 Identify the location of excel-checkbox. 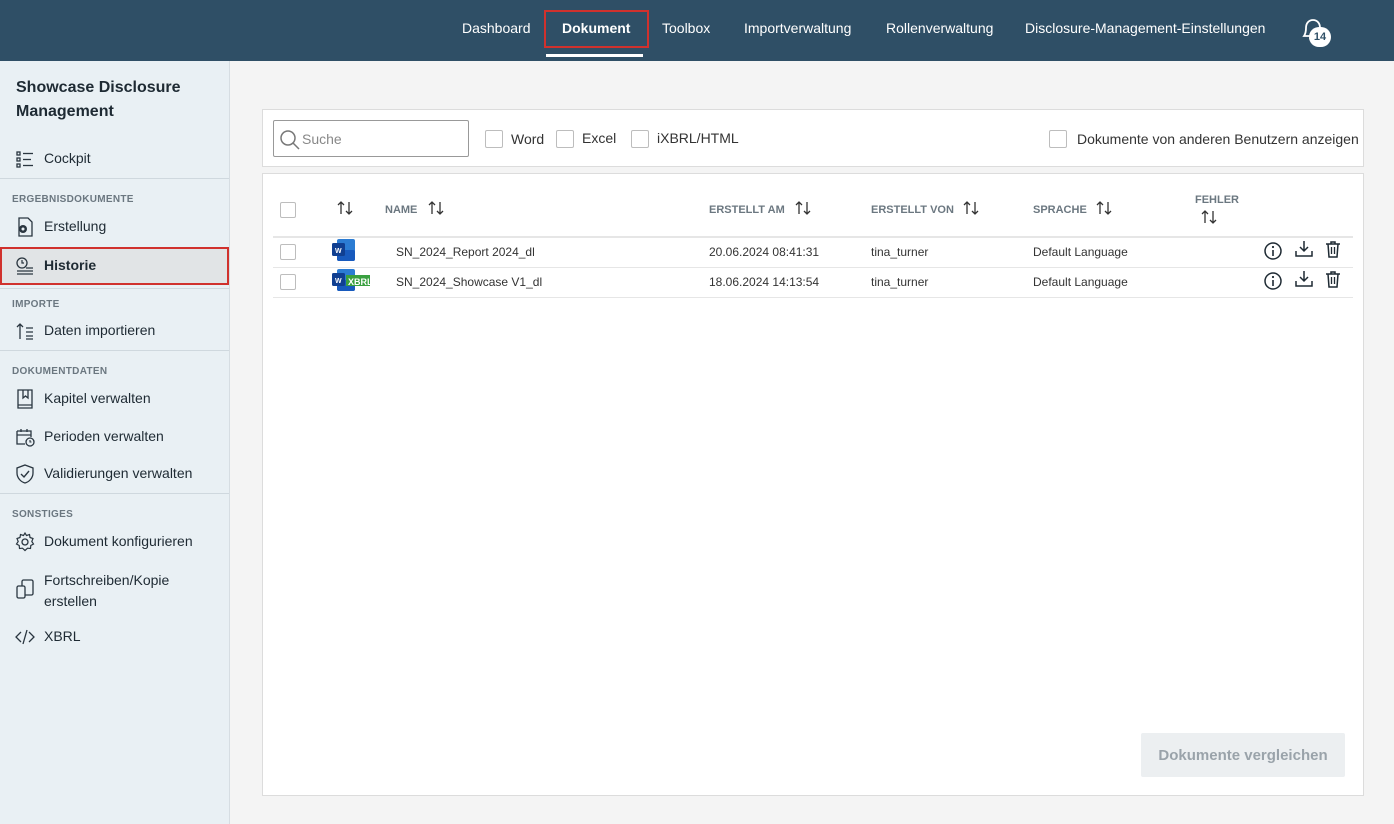
(565, 139).